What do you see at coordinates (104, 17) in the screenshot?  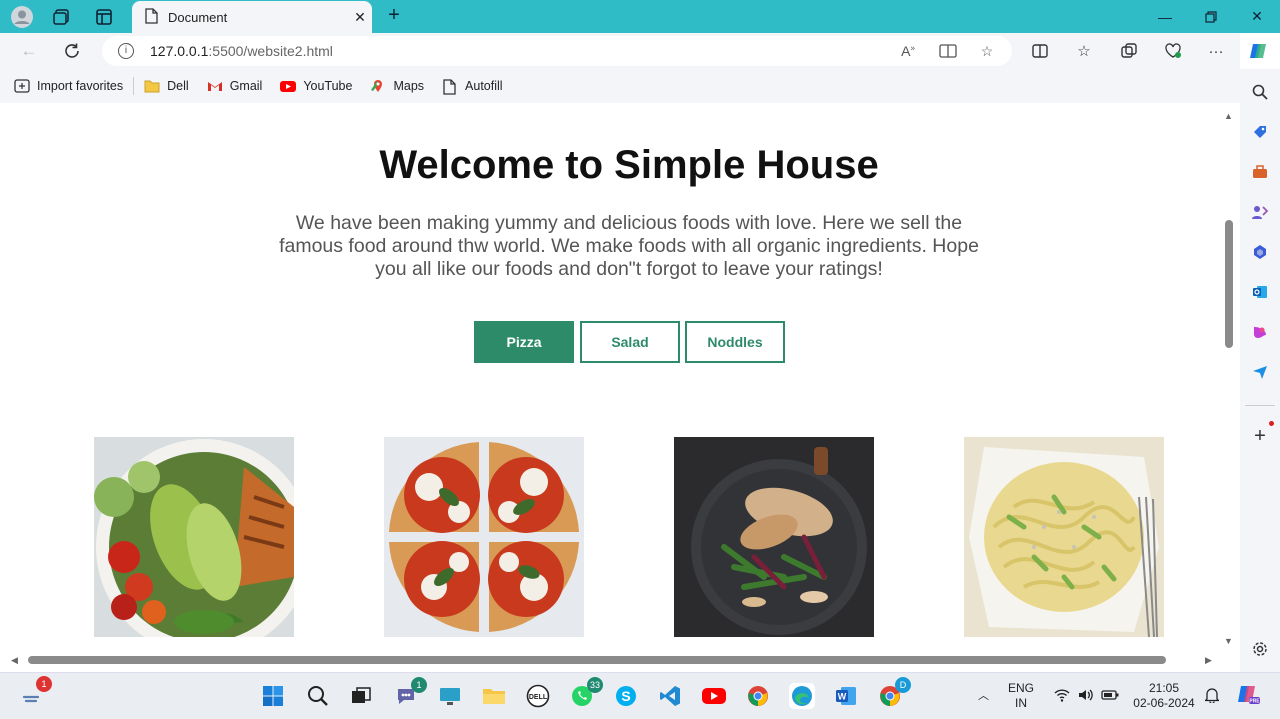 I see `tab-actions-icon` at bounding box center [104, 17].